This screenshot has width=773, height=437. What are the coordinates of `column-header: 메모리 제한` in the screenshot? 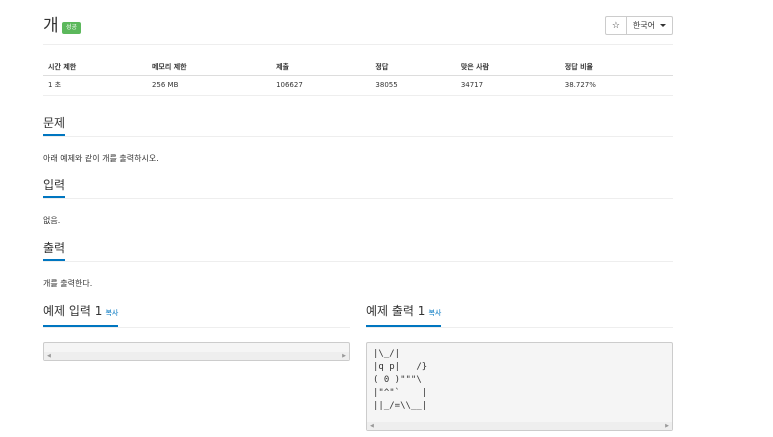 It's located at (209, 67).